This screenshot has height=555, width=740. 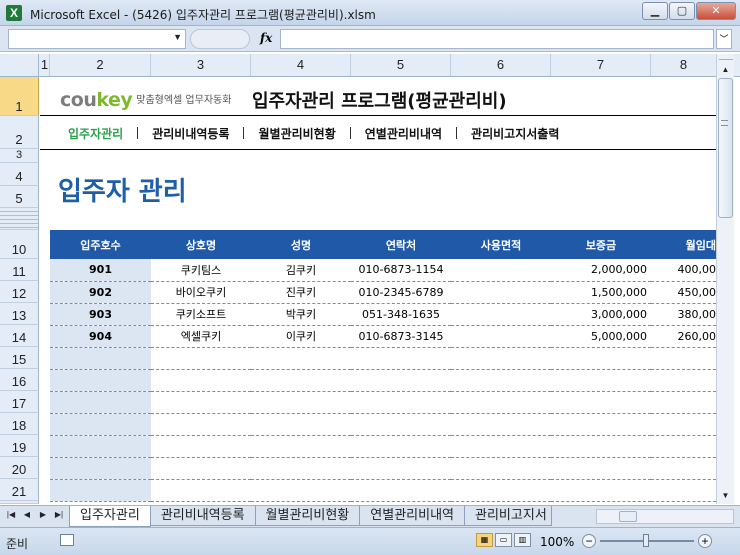 What do you see at coordinates (95, 133) in the screenshot?
I see `nav-tenant-management: 입주자관리` at bounding box center [95, 133].